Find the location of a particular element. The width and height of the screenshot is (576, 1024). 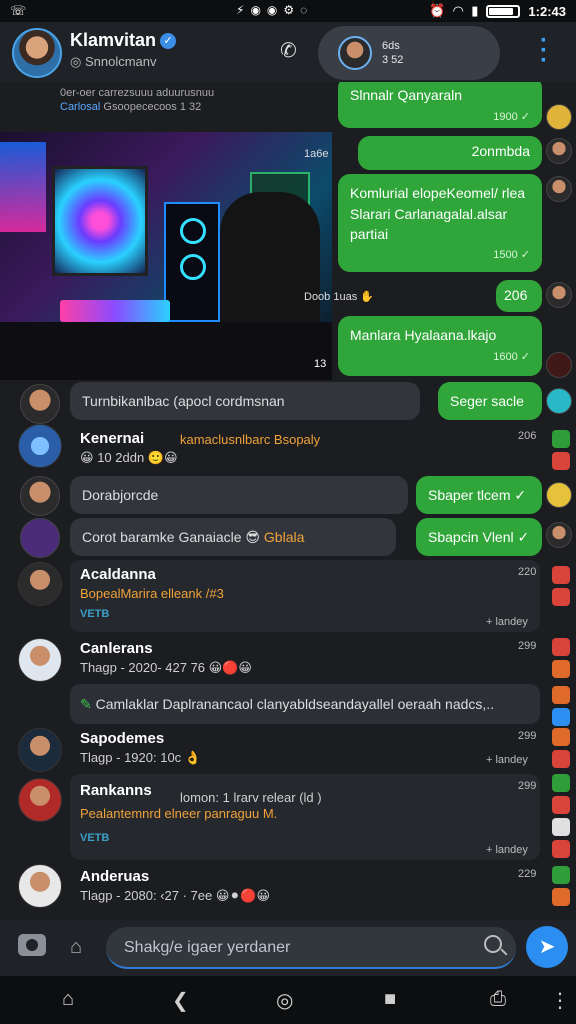

photo-caption-2: Doob 1uas ✋ is located at coordinates (339, 296).